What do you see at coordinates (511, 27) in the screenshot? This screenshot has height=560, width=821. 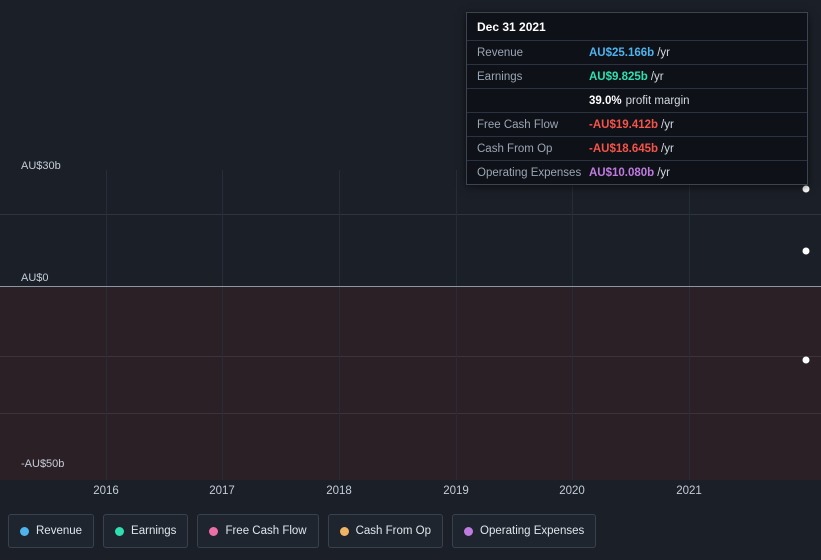 I see `tooltip-title: Dec 31 2021` at bounding box center [511, 27].